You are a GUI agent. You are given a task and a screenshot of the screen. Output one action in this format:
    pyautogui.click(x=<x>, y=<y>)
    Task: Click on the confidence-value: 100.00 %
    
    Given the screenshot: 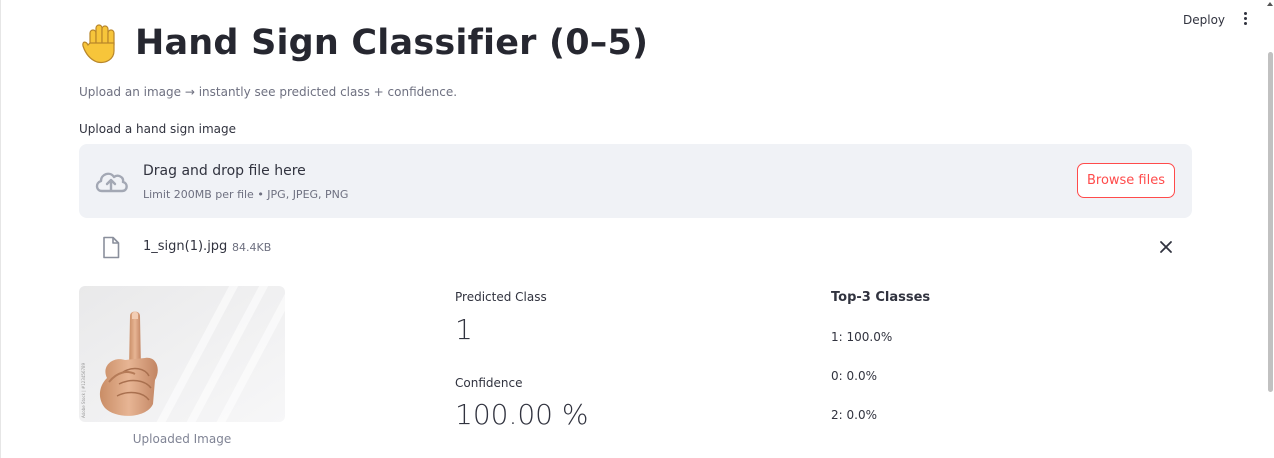 What is the action you would take?
    pyautogui.click(x=522, y=414)
    